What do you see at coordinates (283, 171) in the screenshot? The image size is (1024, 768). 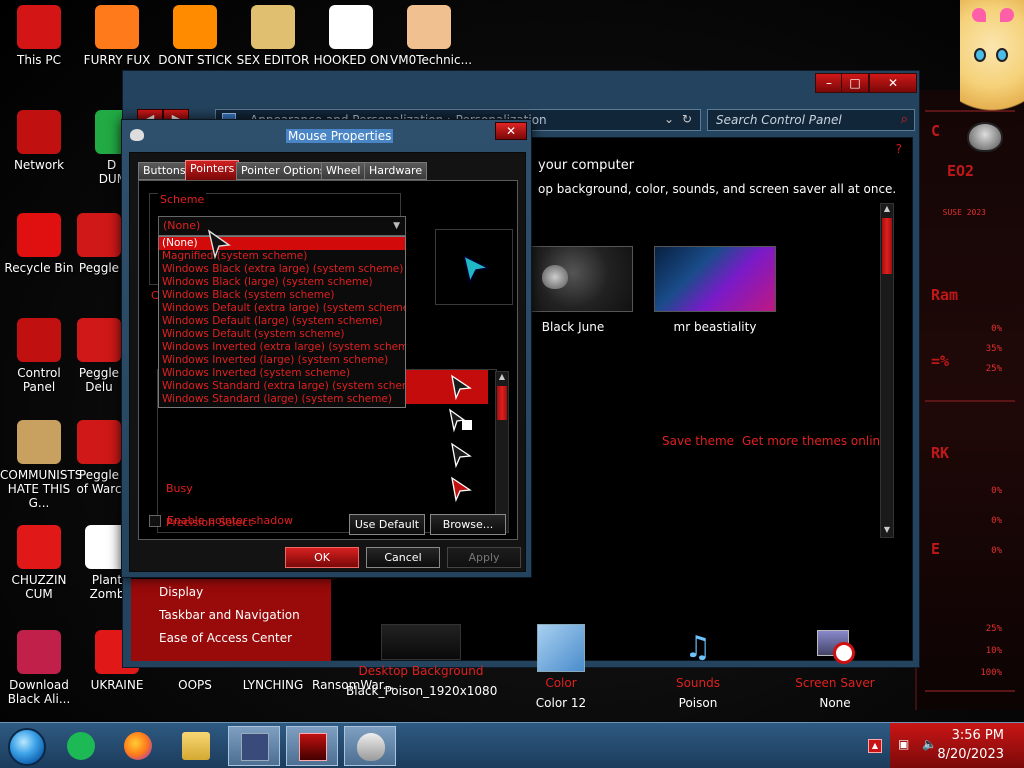 I see `tab-pointer-options: Pointer Options` at bounding box center [283, 171].